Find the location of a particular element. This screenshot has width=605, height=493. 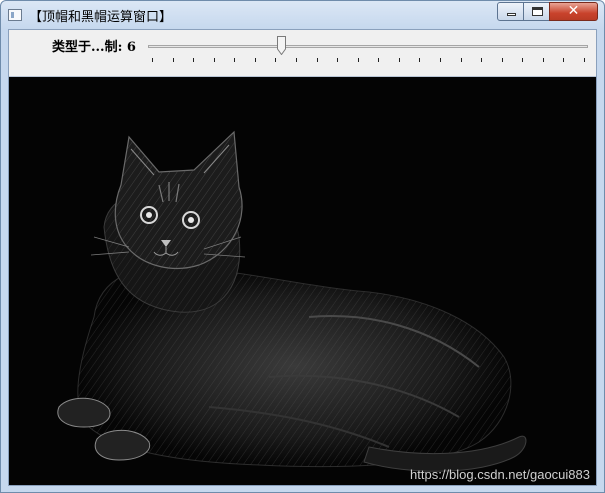

watermark-text: https://blog.csdn.net/gaocui883 is located at coordinates (500, 474).